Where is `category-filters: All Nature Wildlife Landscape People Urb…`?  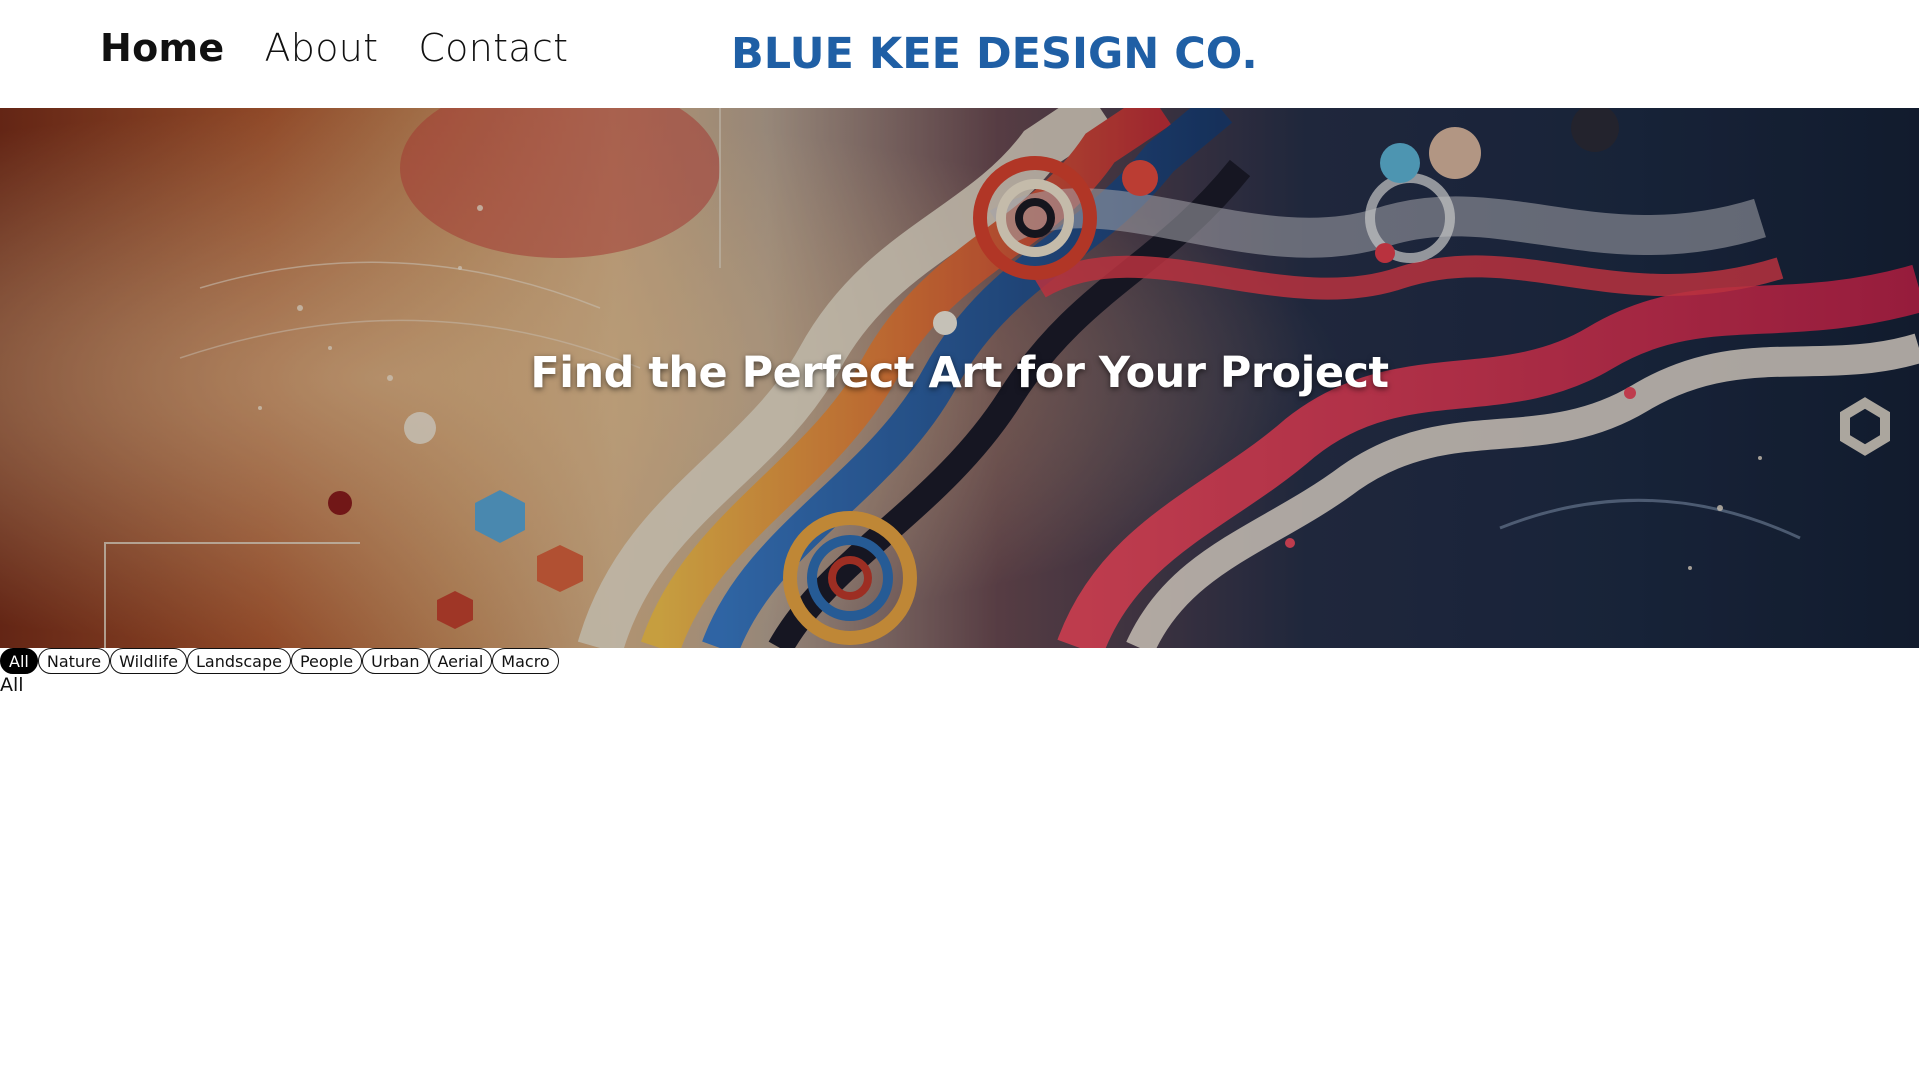
category-filters: All Nature Wildlife Landscape People Urb… is located at coordinates (279, 661).